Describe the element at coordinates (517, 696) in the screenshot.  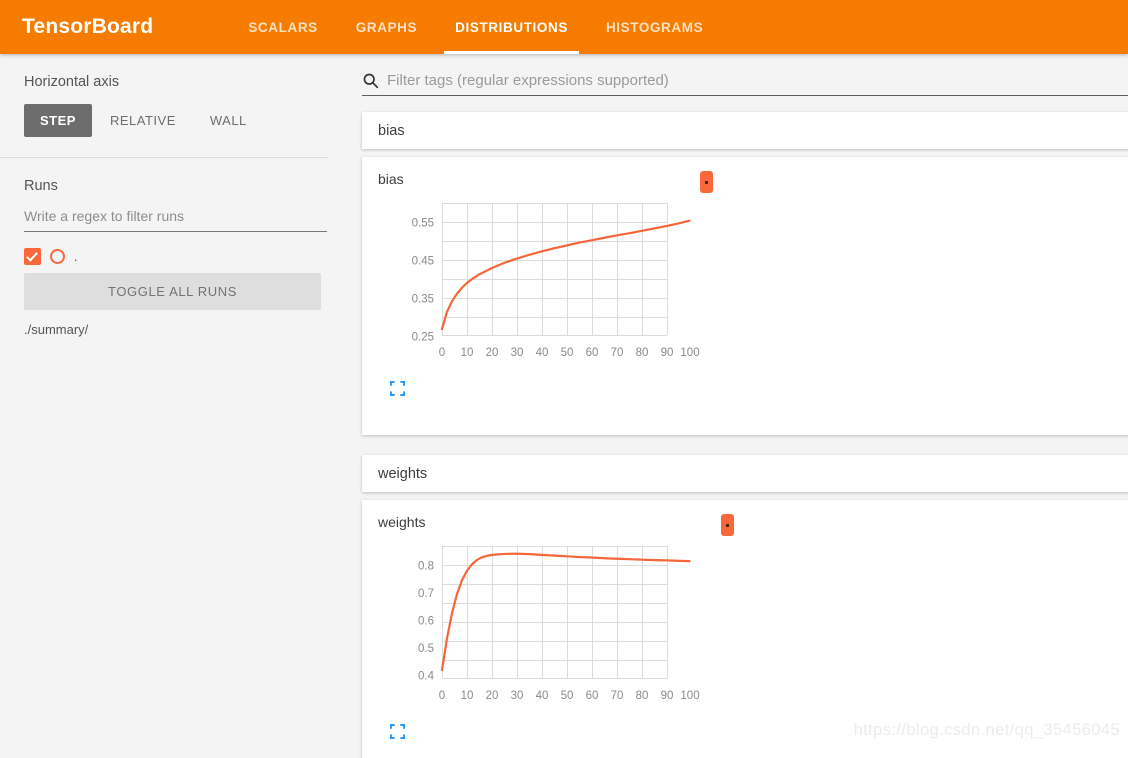
I see `x-tick-weights-30: 30` at that location.